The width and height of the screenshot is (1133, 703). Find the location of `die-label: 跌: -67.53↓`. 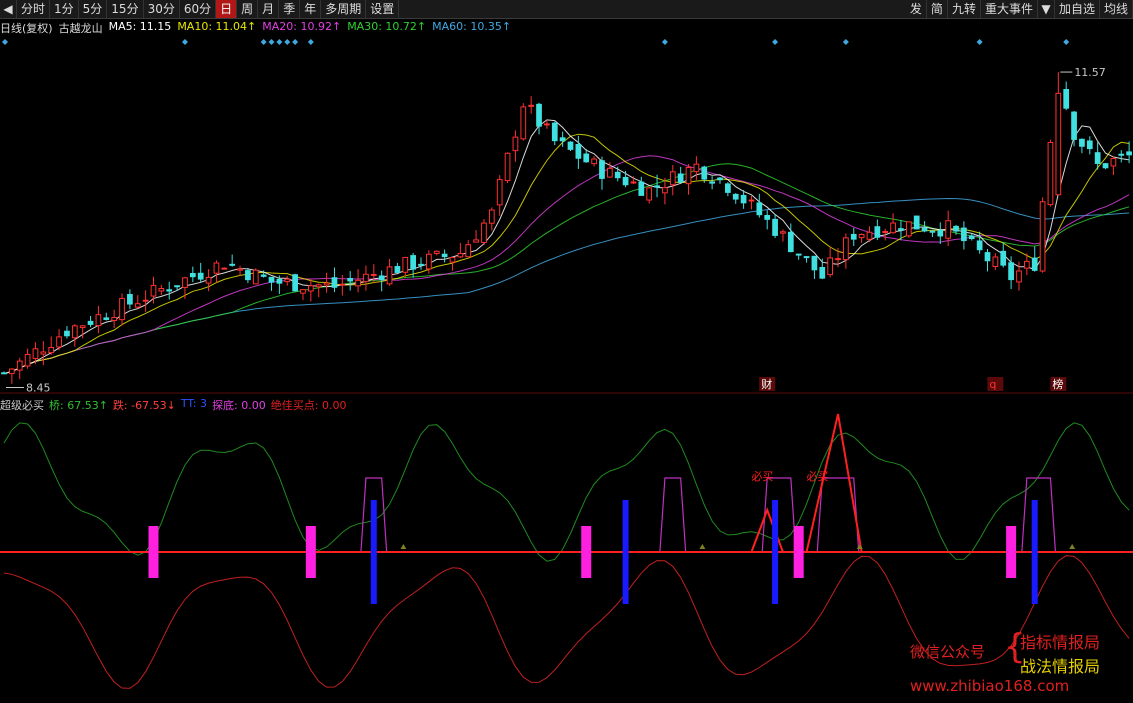

die-label: 跌: -67.53↓ is located at coordinates (144, 405).